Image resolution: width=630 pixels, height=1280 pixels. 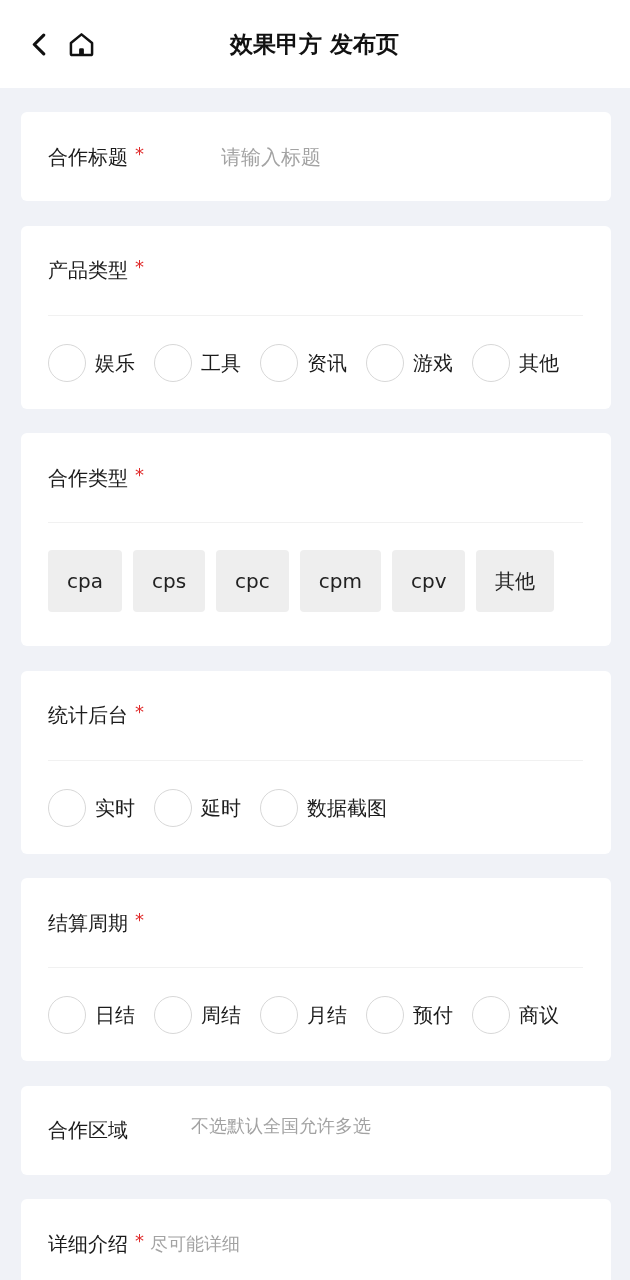 What do you see at coordinates (88, 478) in the screenshot?
I see `field-label: 合作类型` at bounding box center [88, 478].